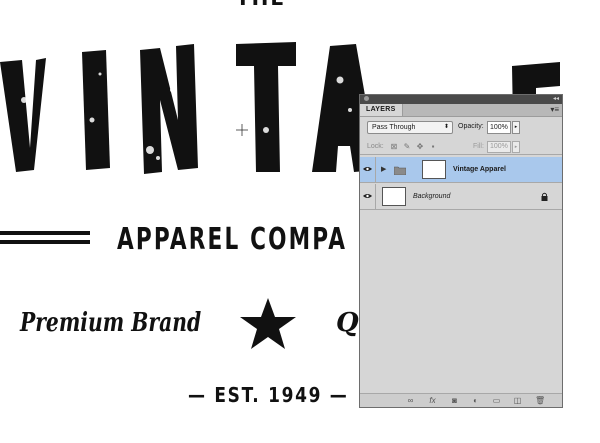 The height and width of the screenshot is (443, 600). What do you see at coordinates (446, 127) in the screenshot?
I see `updown-arrow-icon: ⬍` at bounding box center [446, 127].